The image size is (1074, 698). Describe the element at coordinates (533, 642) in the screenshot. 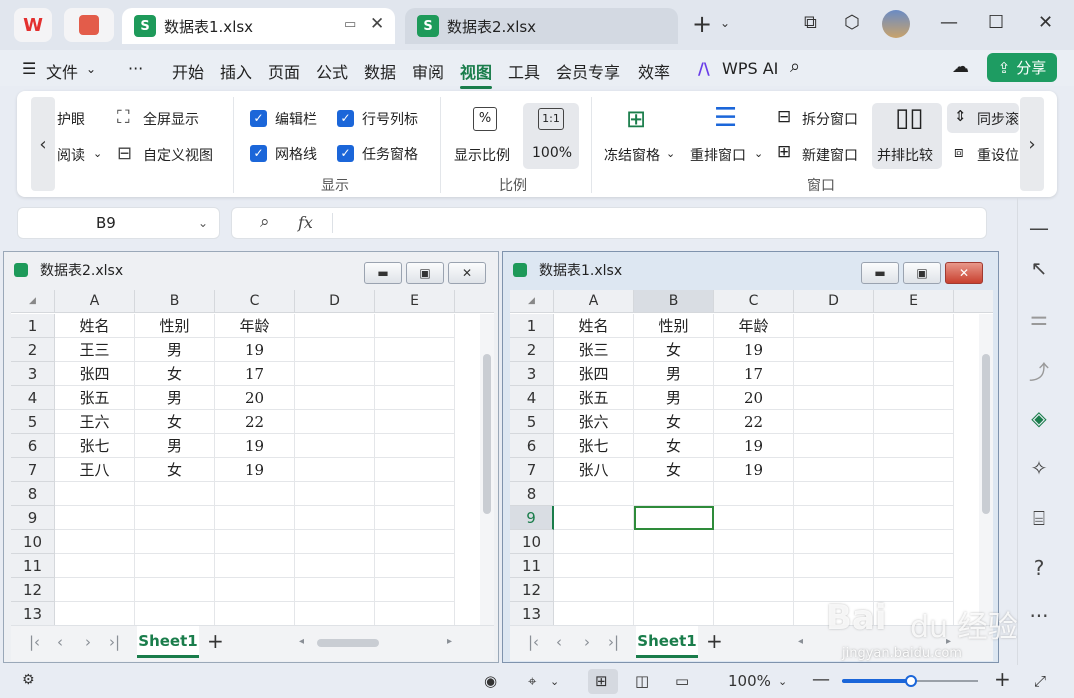

I see `first-sheet-icon: |‹` at that location.